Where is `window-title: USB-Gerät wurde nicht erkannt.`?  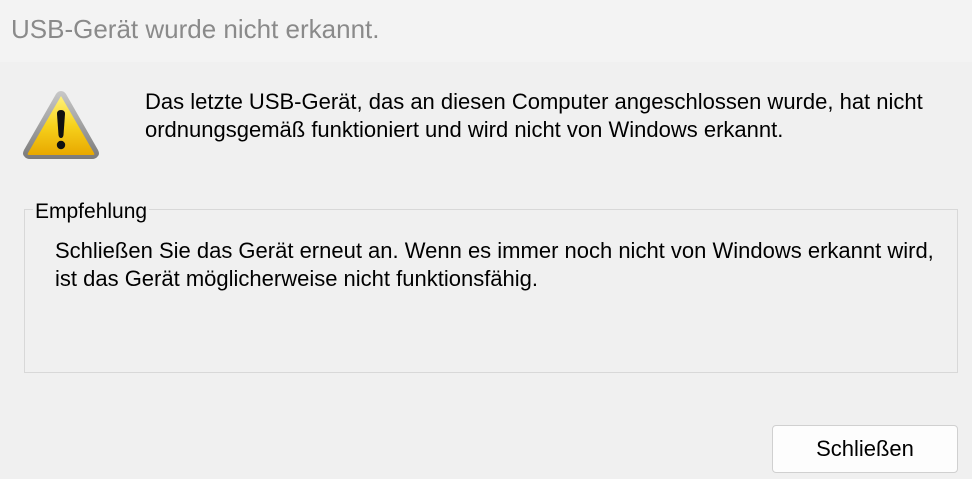
window-title: USB-Gerät wurde nicht erkannt. is located at coordinates (195, 29).